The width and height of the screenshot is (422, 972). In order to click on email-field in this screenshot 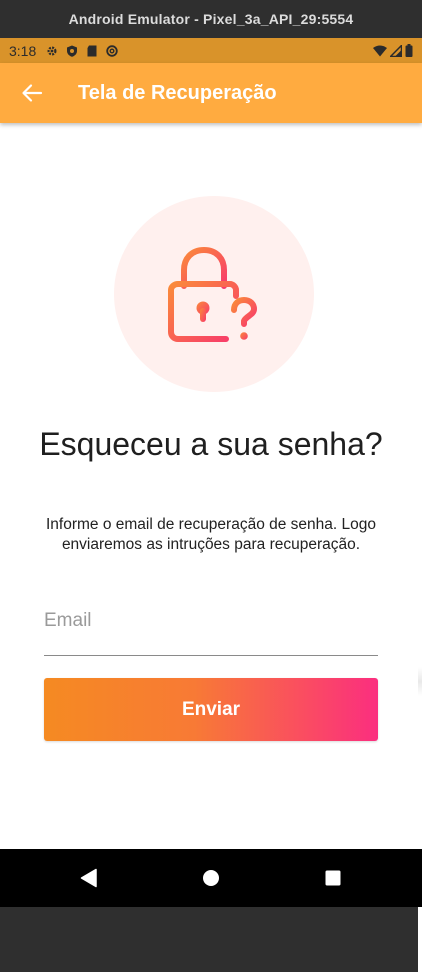, I will do `click(211, 628)`.